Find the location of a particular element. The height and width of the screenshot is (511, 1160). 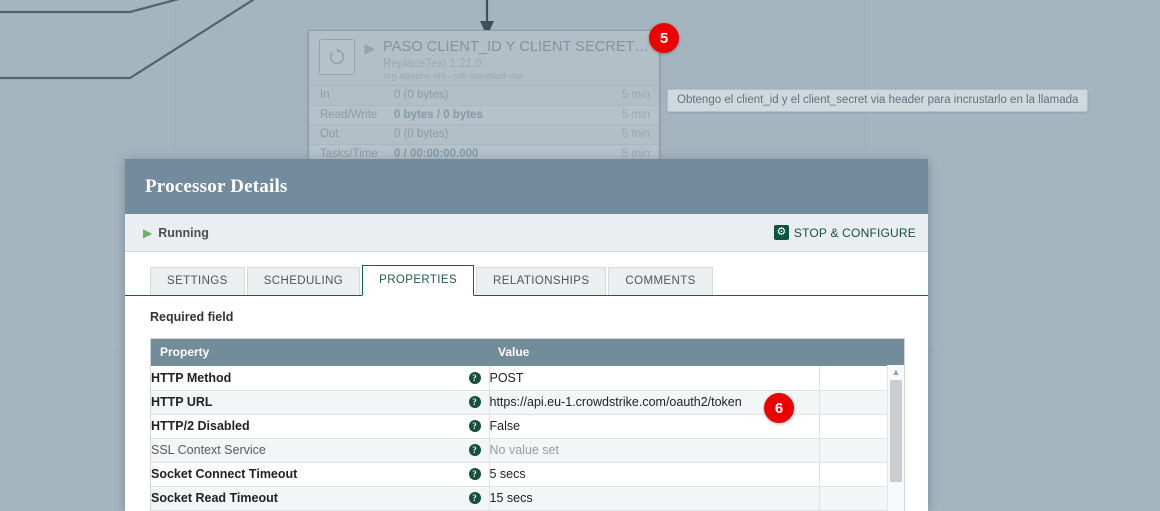

gear-icon: ⚙ is located at coordinates (781, 232).